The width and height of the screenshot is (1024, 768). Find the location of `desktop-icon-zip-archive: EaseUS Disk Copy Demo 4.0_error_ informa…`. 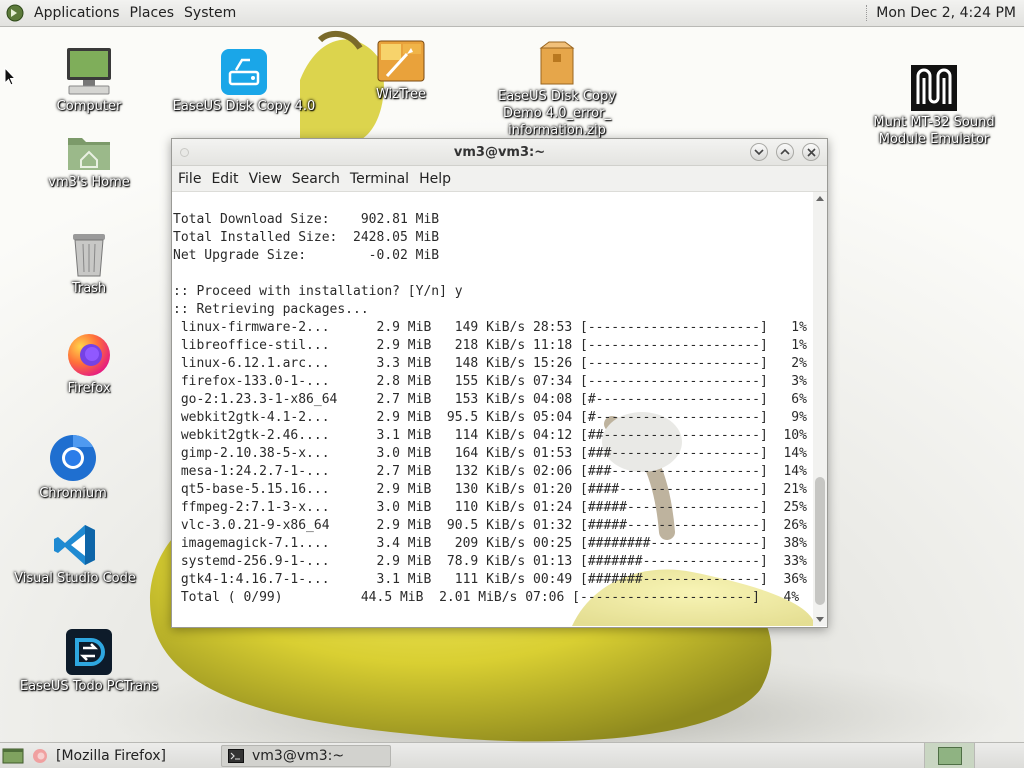

desktop-icon-zip-archive: EaseUS Disk Copy Demo 4.0_error_ informa… is located at coordinates (557, 89).